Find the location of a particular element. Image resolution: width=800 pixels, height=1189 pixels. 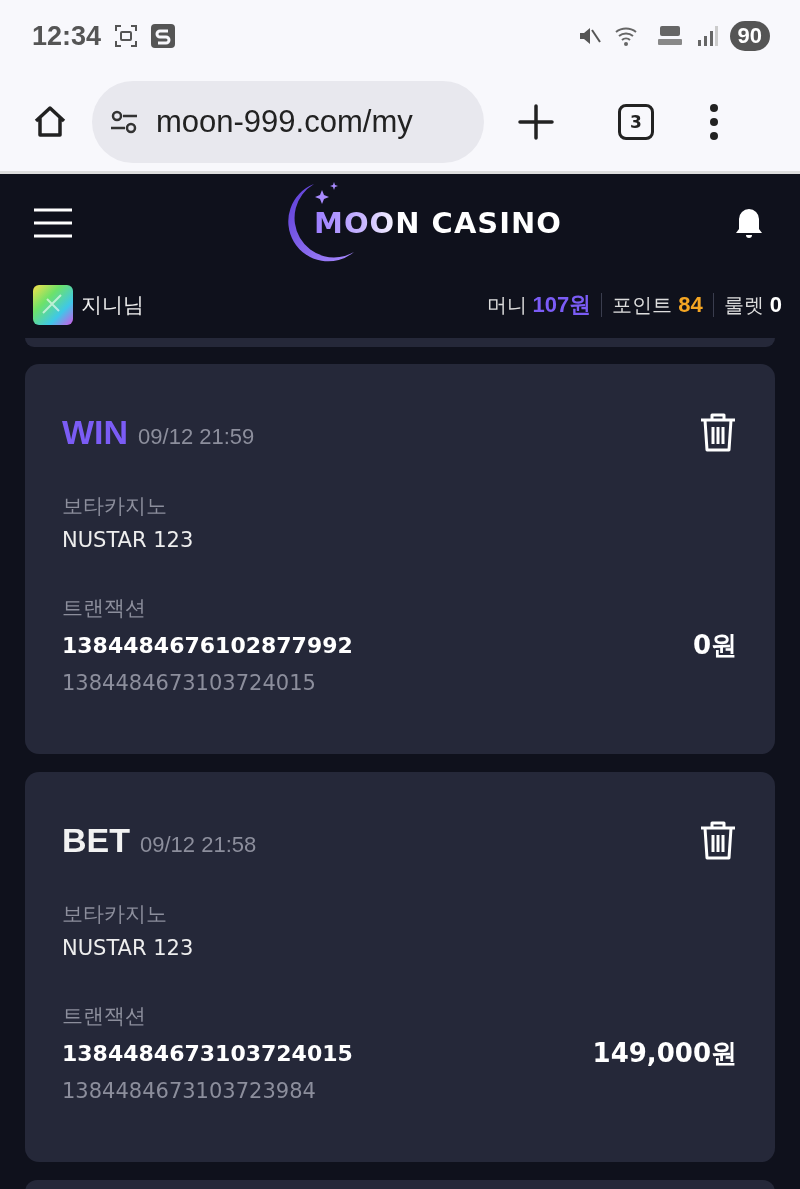

bell-icon is located at coordinates (749, 223).